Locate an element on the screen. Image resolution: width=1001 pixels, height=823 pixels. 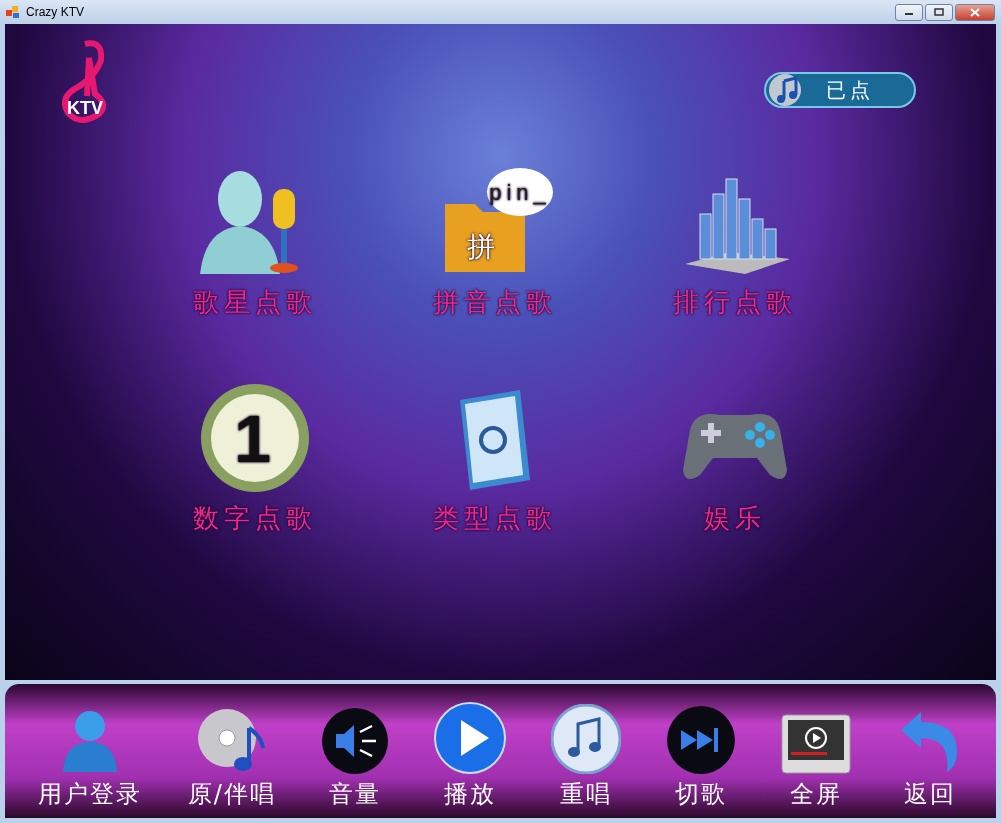
close-icon is located at coordinates (975, 12).